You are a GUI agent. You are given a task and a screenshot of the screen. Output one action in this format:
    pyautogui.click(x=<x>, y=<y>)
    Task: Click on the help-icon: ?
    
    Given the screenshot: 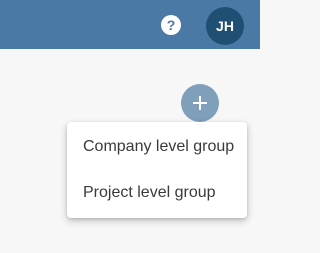 What is the action you would take?
    pyautogui.click(x=171, y=25)
    